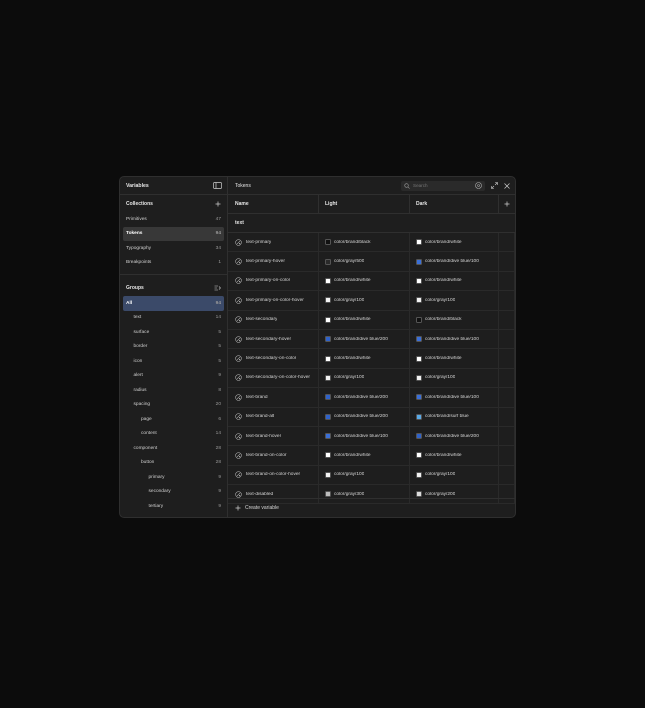  Describe the element at coordinates (173, 390) in the screenshot. I see `group-item: radius 8` at that location.